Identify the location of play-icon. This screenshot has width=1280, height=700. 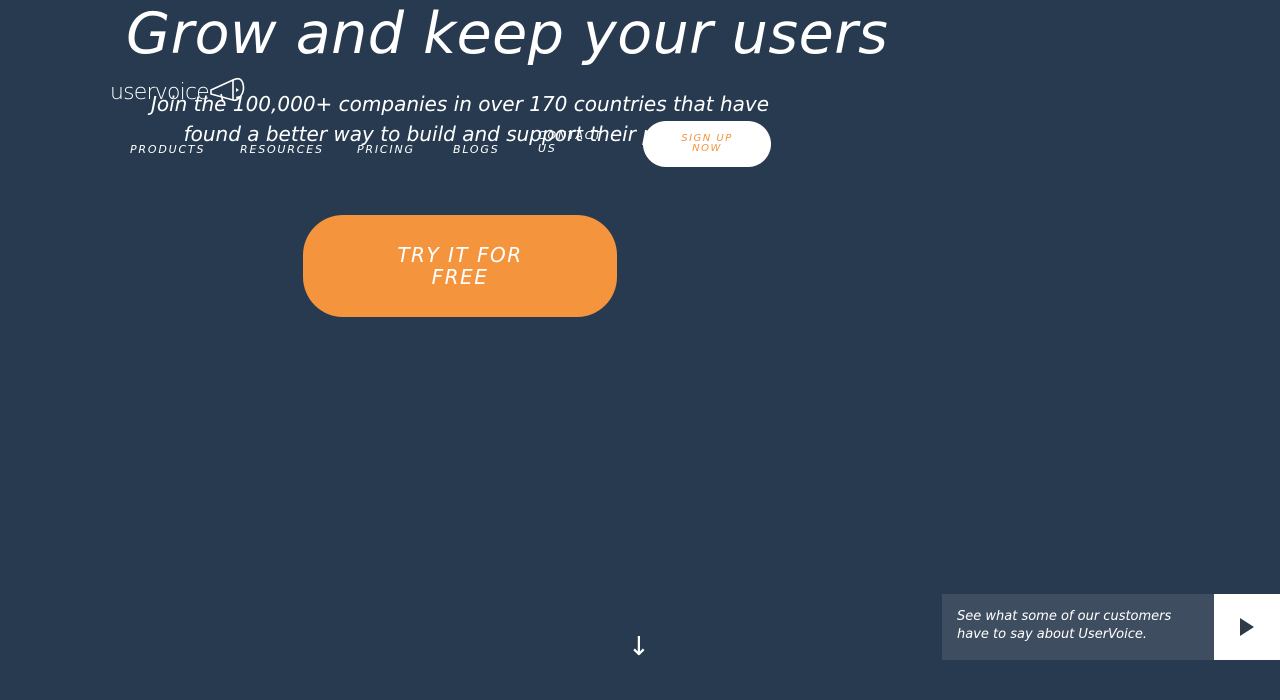
(1247, 627).